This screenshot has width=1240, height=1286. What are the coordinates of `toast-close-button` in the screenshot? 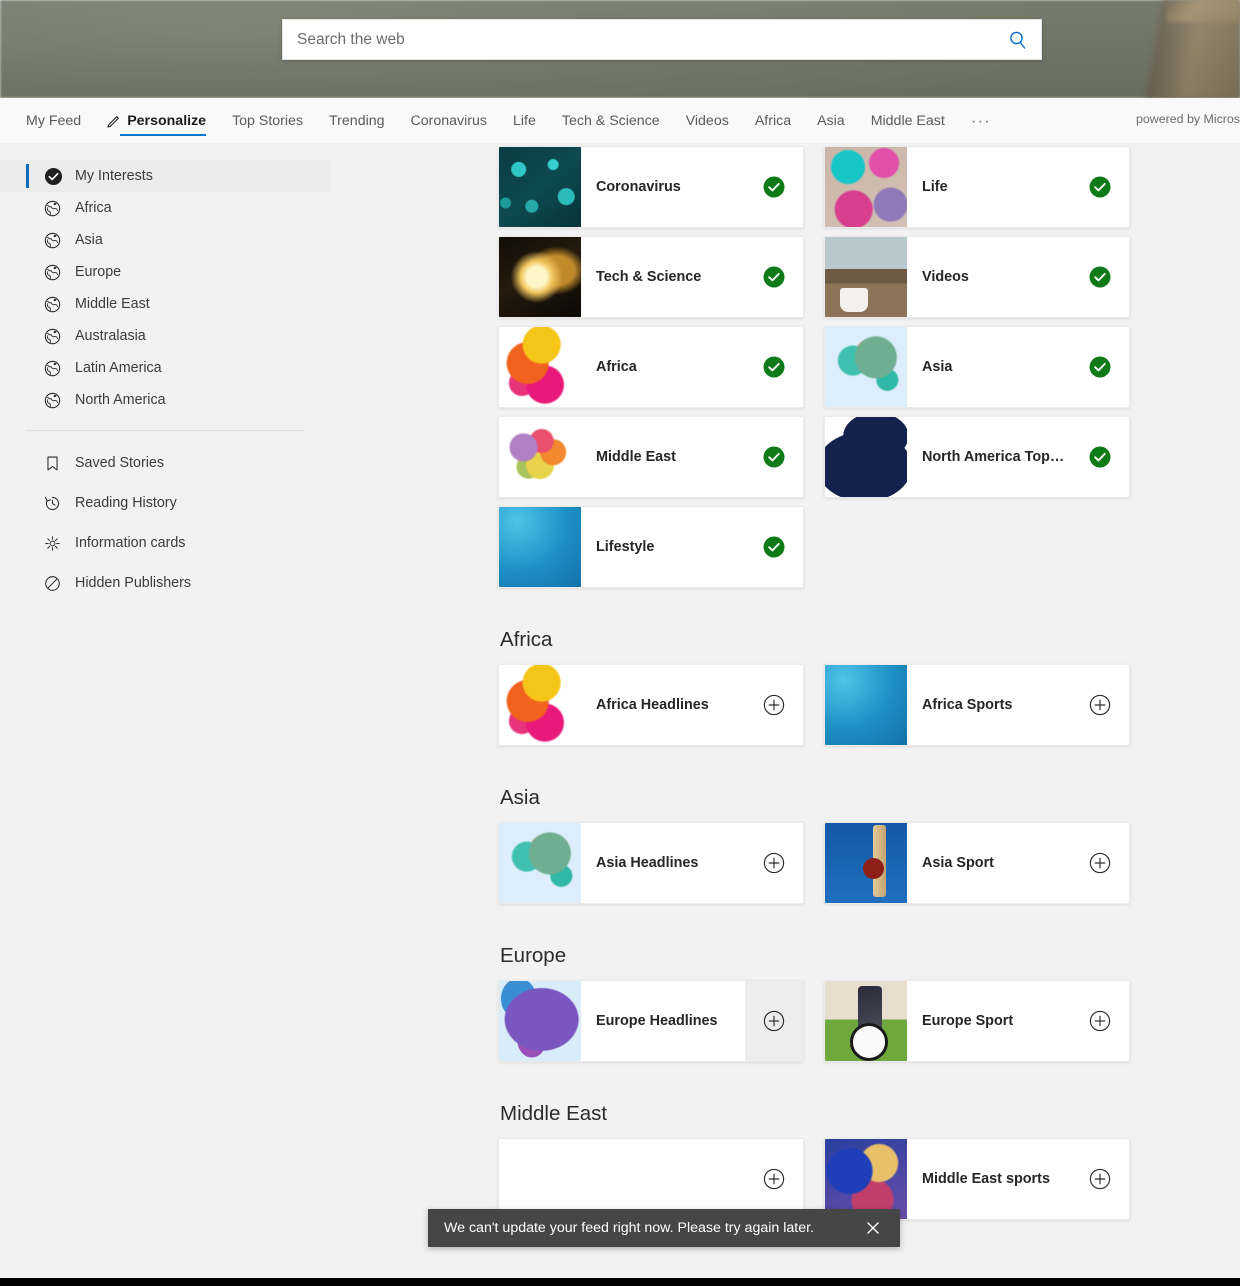 It's located at (873, 1228).